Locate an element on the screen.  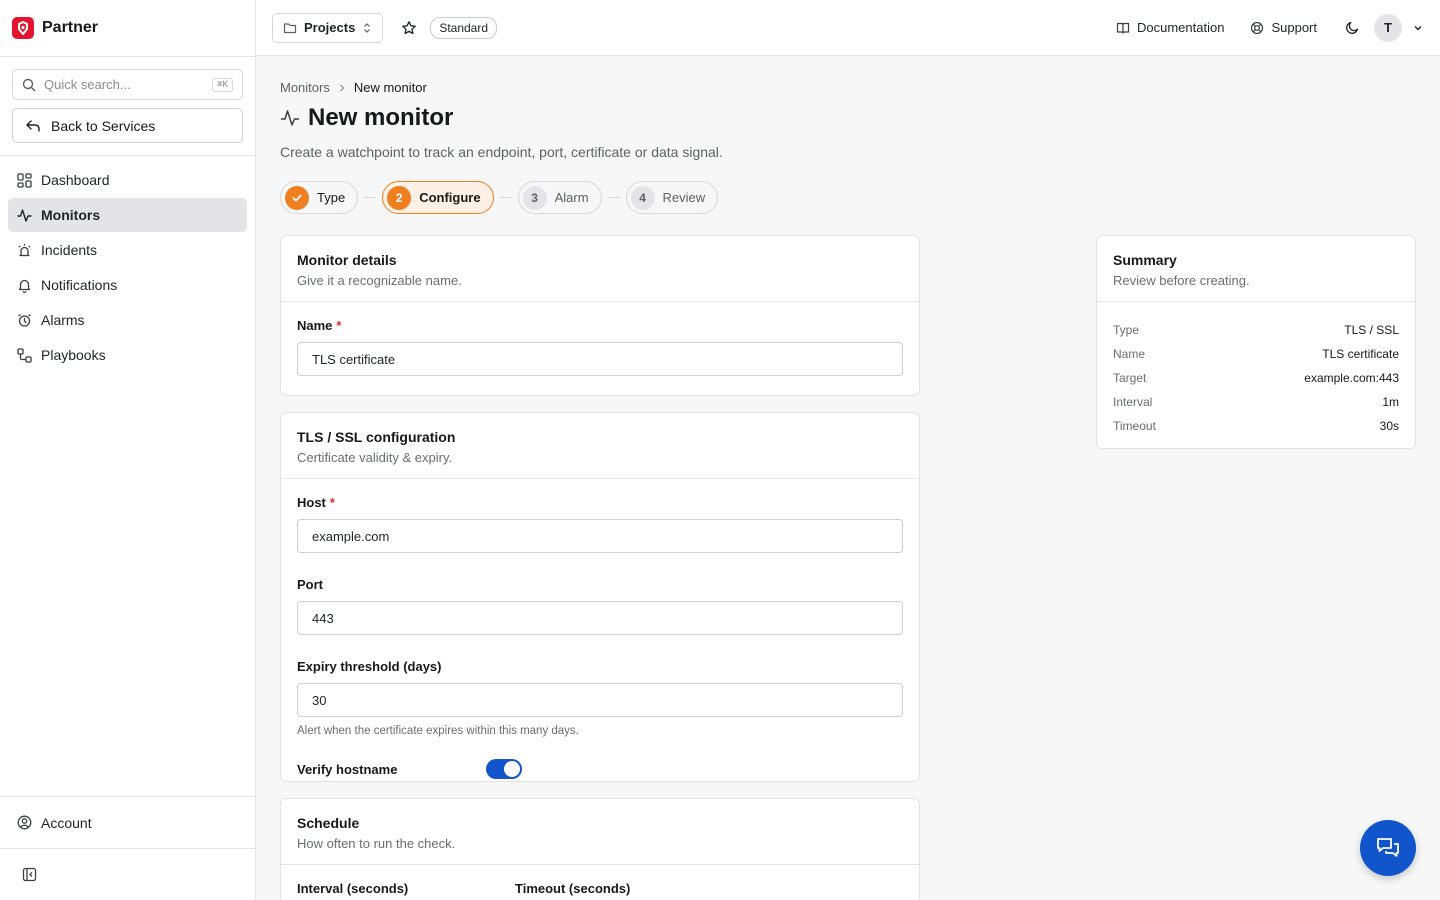
summary-value: 1m is located at coordinates (1390, 402).